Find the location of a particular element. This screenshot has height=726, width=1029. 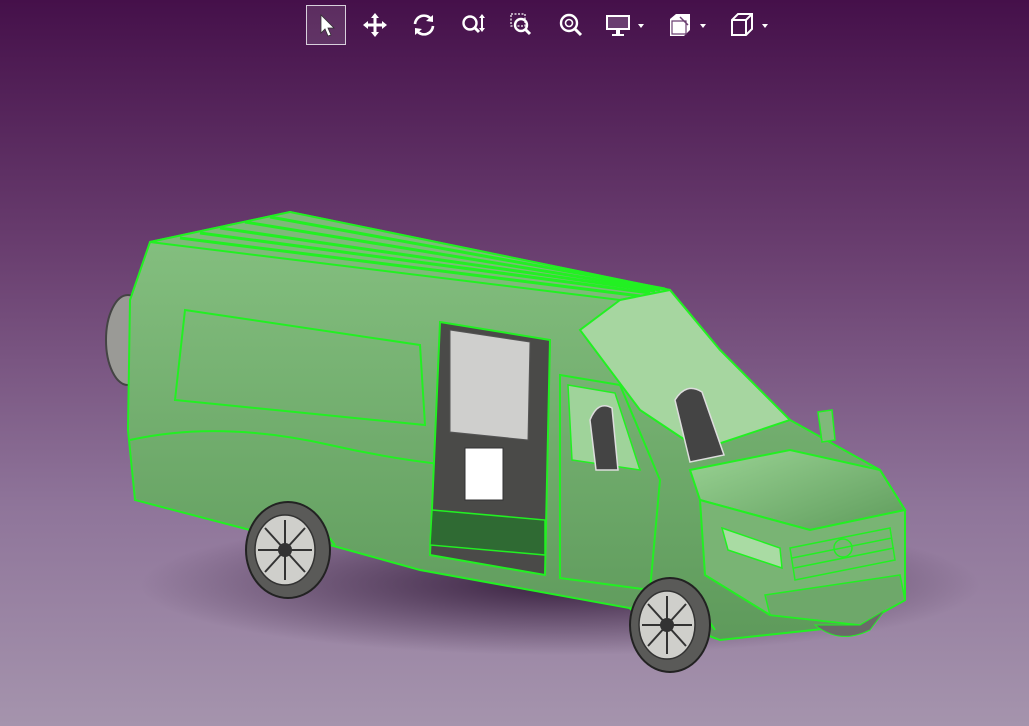

interior-wall is located at coordinates (490, 385).